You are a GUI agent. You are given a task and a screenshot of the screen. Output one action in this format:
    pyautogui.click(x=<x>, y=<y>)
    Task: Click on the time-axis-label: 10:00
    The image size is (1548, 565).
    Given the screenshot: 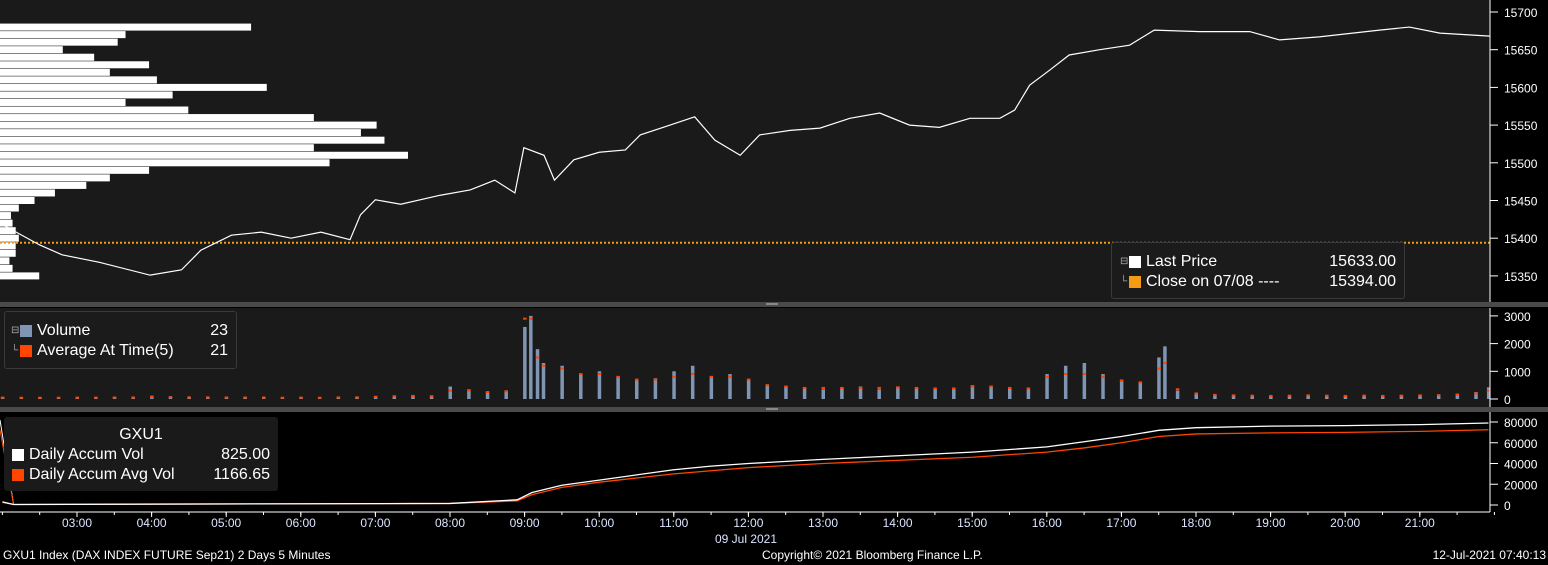 What is the action you would take?
    pyautogui.click(x=599, y=523)
    